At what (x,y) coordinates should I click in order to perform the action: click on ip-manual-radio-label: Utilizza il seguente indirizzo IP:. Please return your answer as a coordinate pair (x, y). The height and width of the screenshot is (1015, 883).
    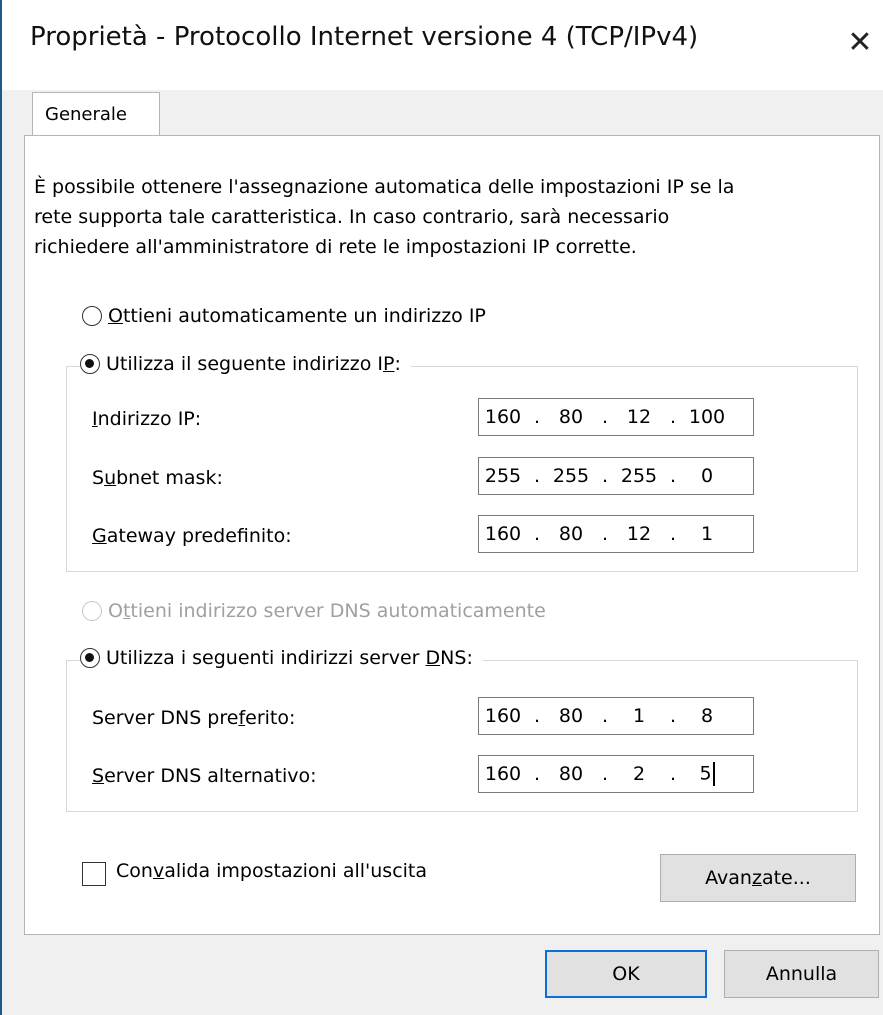
    Looking at the image, I should click on (253, 364).